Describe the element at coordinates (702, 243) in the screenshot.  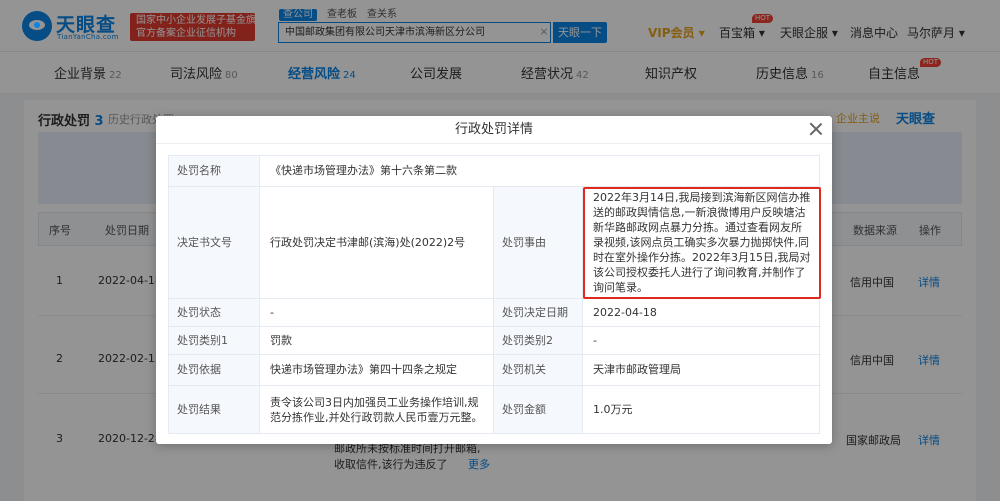
I see `reason-highlight-box` at that location.